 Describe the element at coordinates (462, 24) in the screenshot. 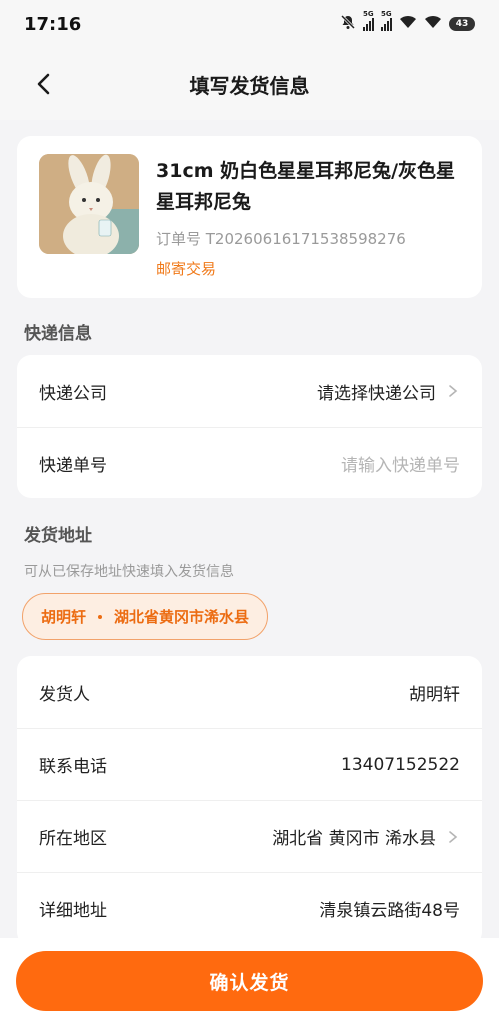

I see `battery-icon: 43` at that location.